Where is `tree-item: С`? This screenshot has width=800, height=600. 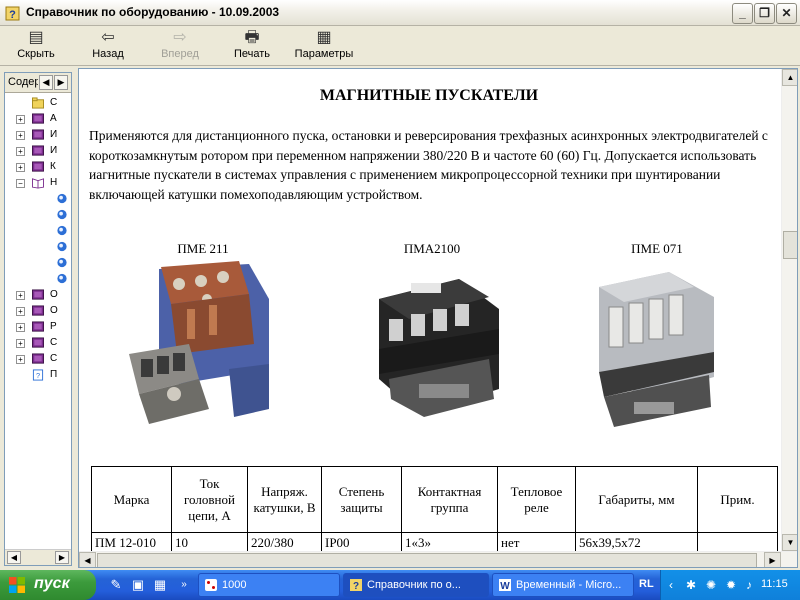 tree-item: С is located at coordinates (38, 103).